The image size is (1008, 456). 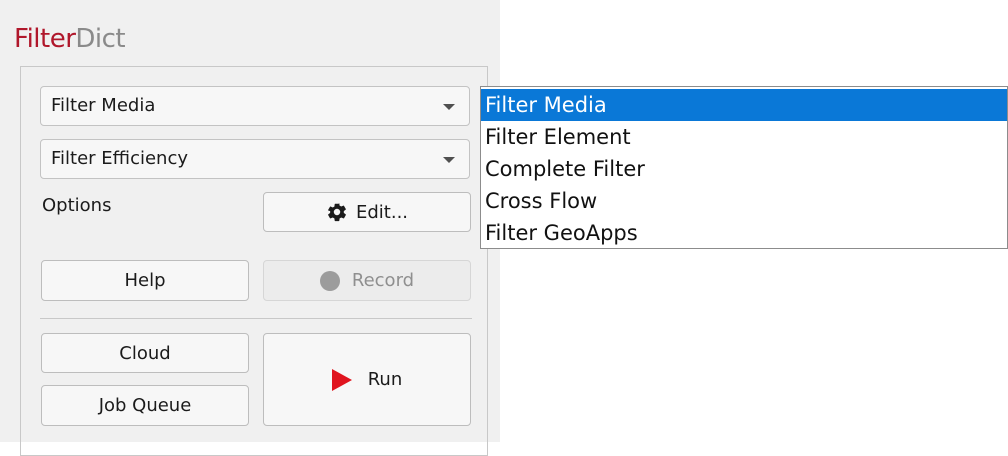 I want to click on record-button: Record, so click(x=367, y=280).